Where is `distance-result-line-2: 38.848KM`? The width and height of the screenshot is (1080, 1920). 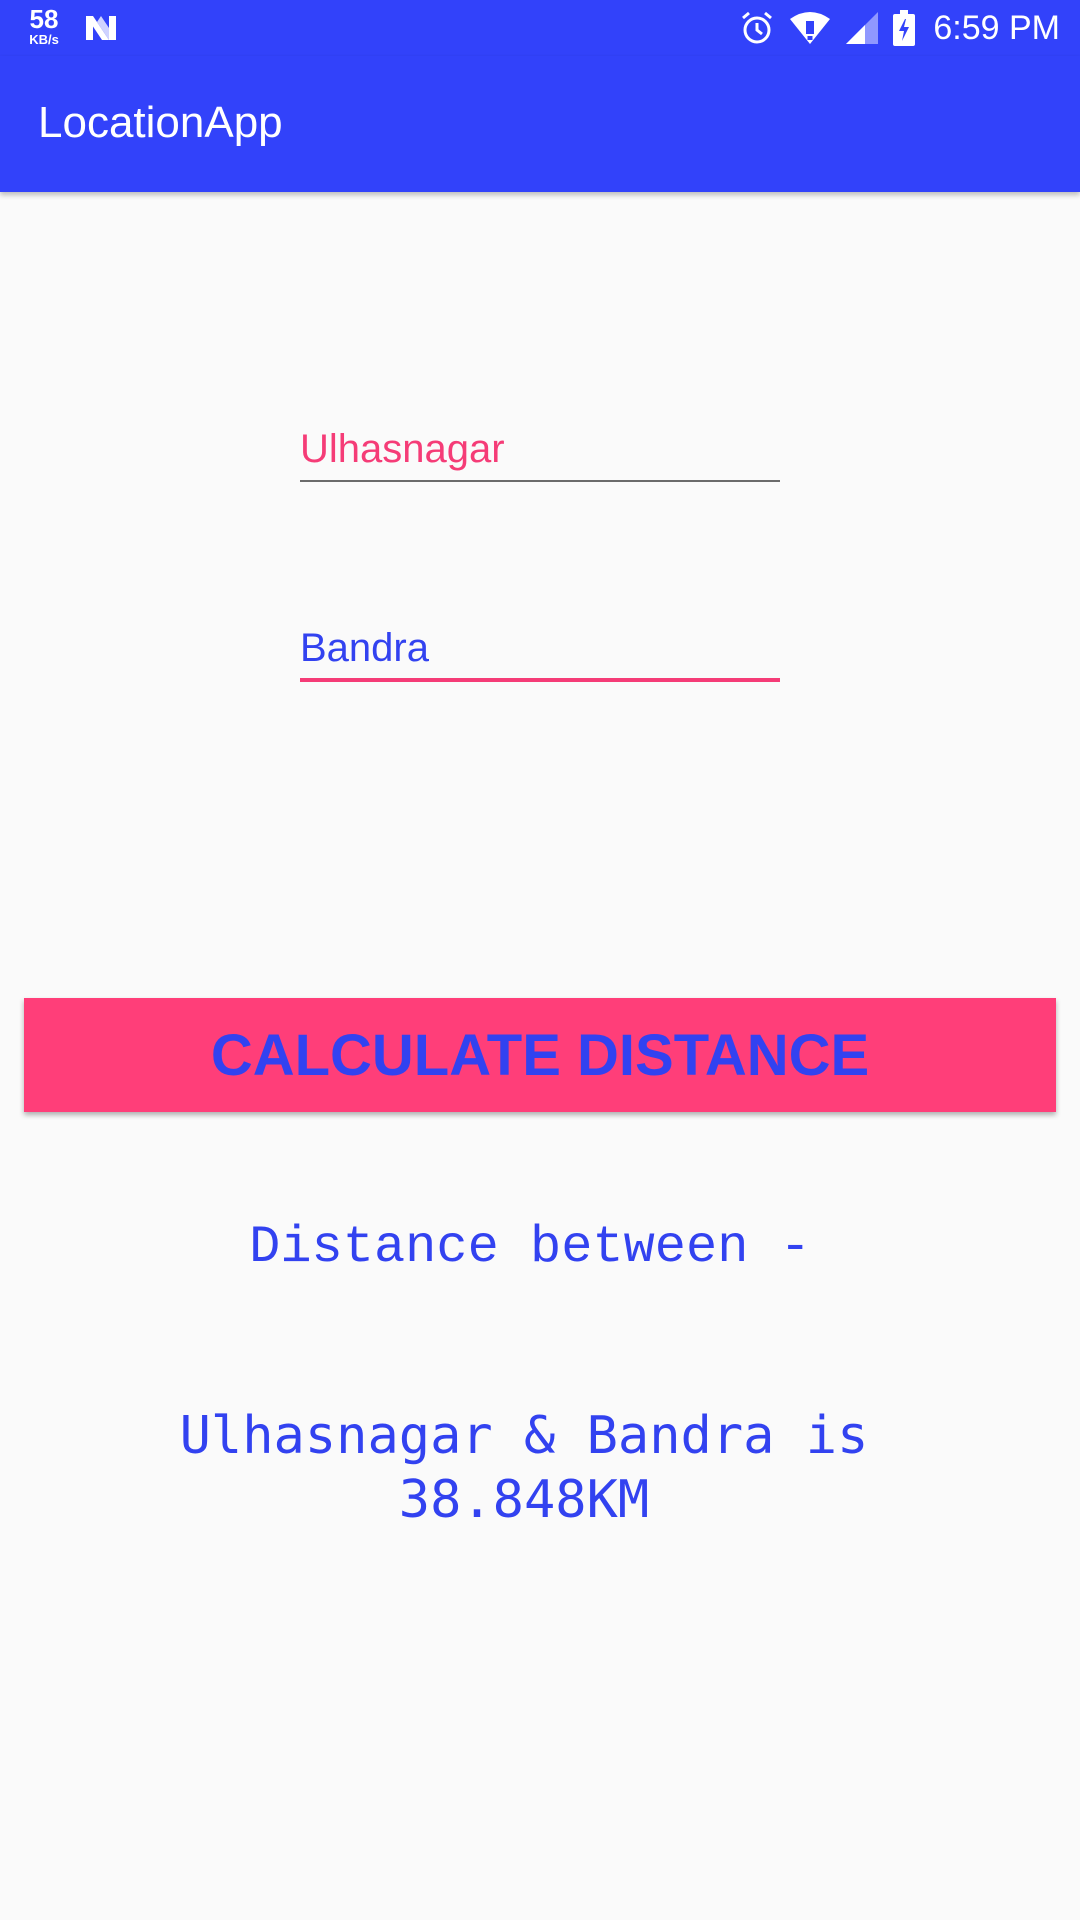
distance-result-line-2: 38.848KM is located at coordinates (524, 1500).